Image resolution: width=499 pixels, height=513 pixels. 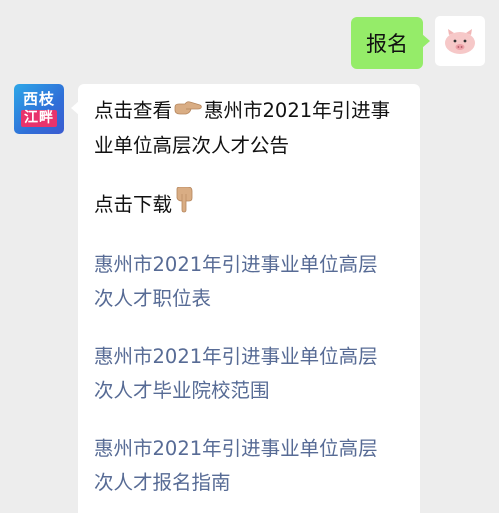 What do you see at coordinates (250, 282) in the screenshot?
I see `link-position-table: 惠州市2021年引进事业单位高层 次人才职位表` at bounding box center [250, 282].